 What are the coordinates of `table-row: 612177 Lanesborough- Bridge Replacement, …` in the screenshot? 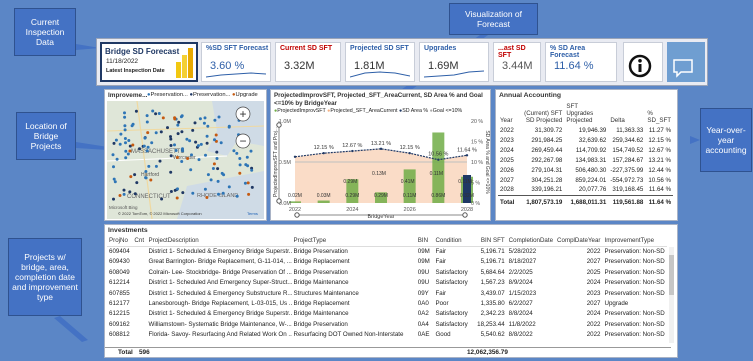 It's located at (387, 303).